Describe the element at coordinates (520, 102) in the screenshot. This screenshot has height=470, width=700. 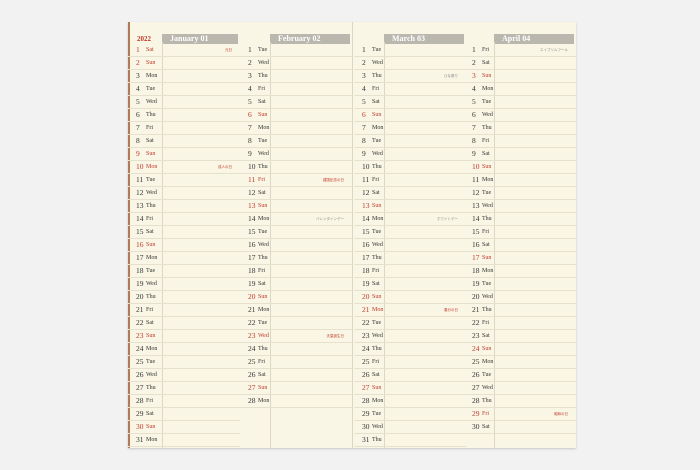
I see `day-row: 5 Tue` at that location.